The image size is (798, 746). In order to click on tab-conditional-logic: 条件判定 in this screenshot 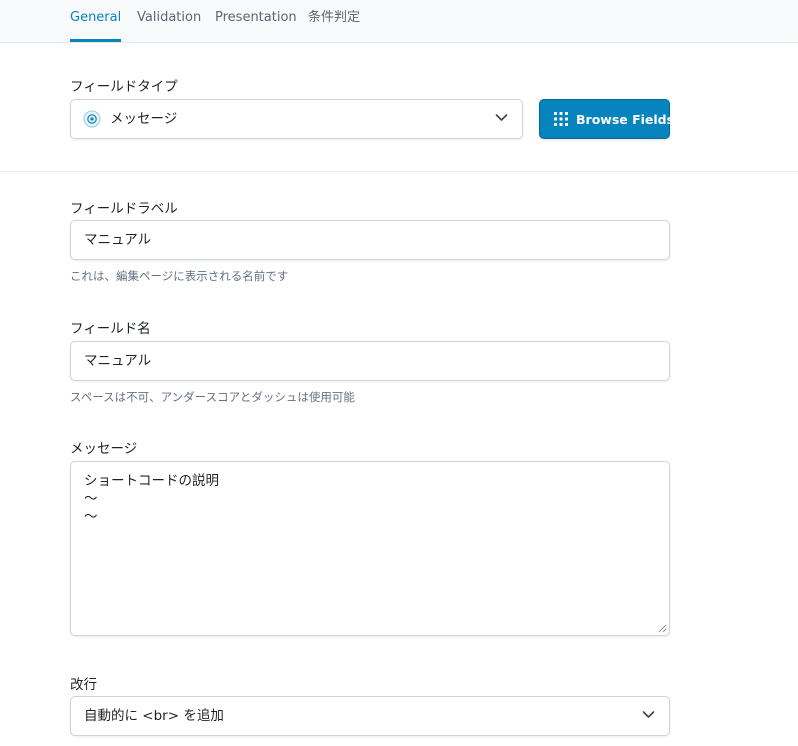, I will do `click(334, 21)`.